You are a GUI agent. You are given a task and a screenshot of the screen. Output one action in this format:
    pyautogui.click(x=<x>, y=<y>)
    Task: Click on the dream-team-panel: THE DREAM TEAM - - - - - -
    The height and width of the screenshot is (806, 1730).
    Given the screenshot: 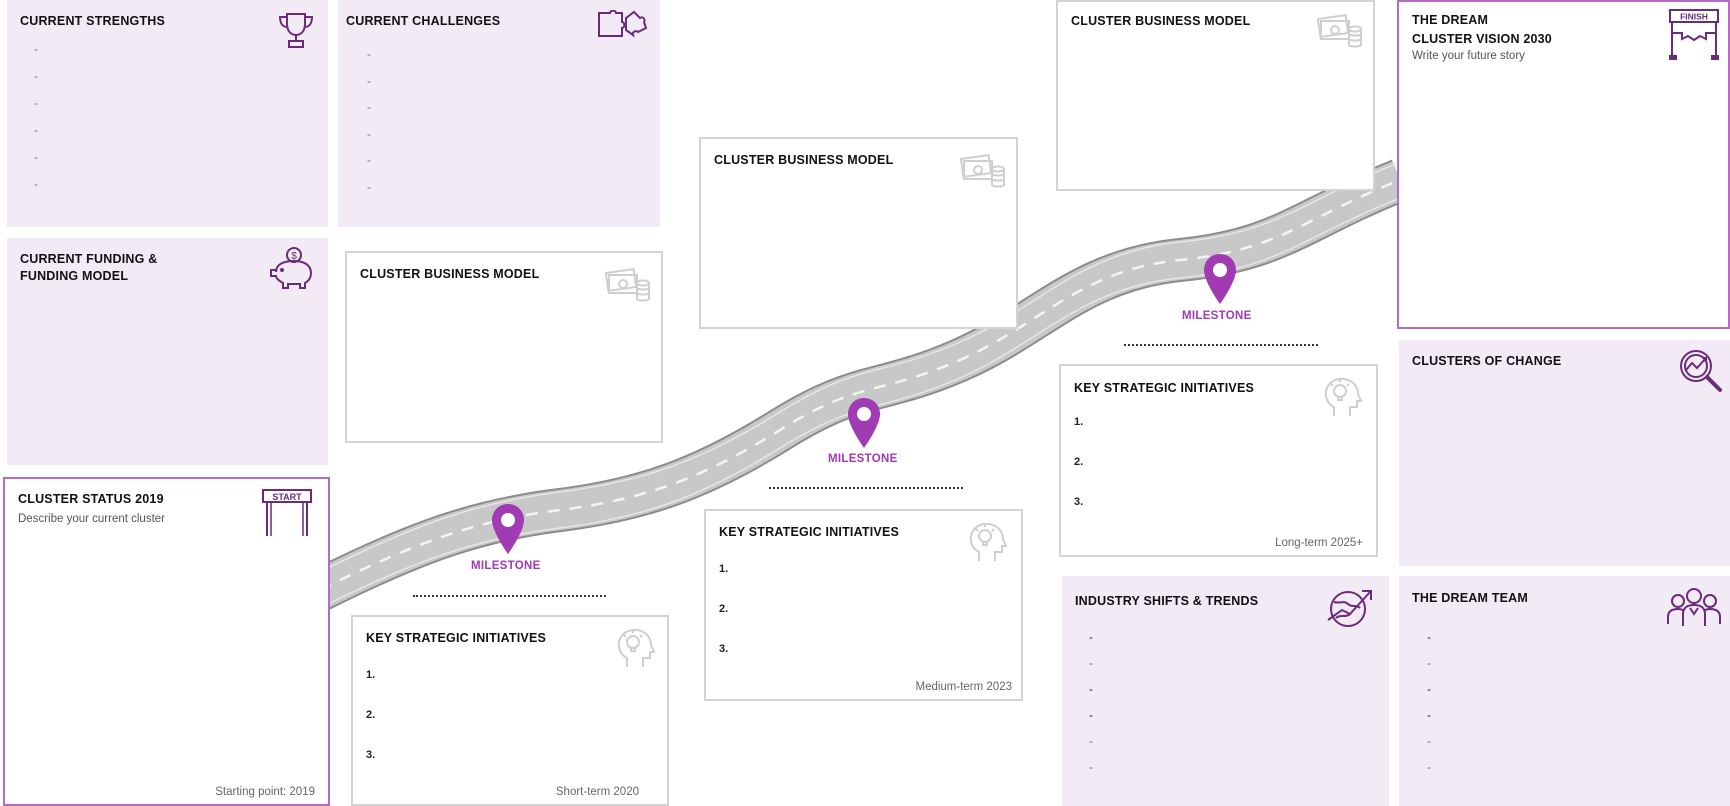 What is the action you would take?
    pyautogui.click(x=1564, y=691)
    